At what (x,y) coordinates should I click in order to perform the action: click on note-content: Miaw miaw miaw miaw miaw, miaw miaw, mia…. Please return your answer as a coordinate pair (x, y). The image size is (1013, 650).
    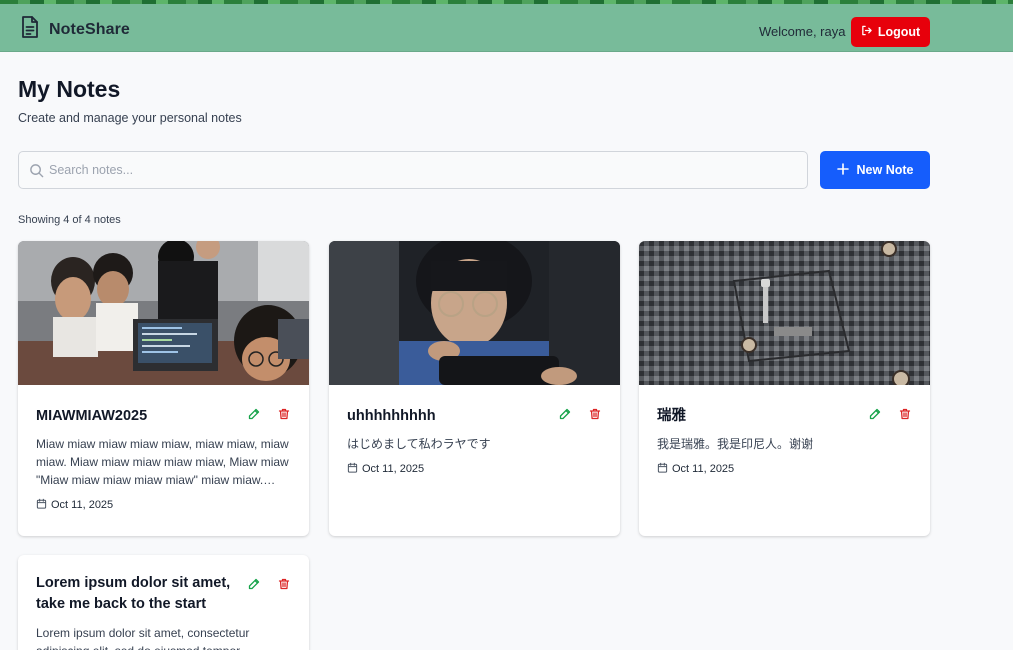
    Looking at the image, I should click on (162, 462).